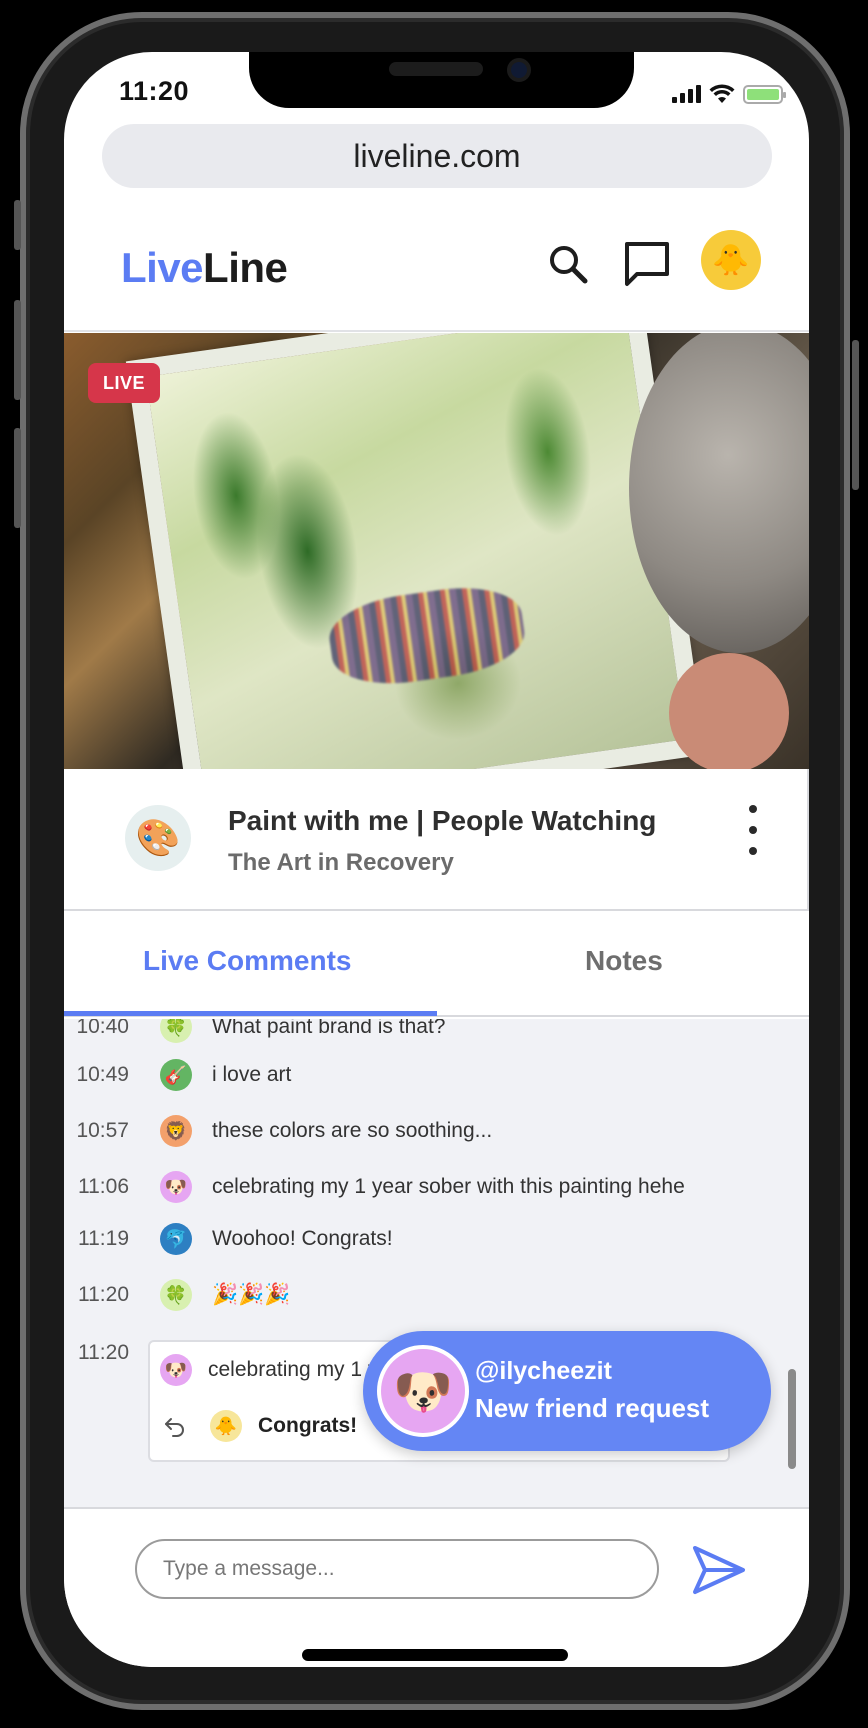 The height and width of the screenshot is (1728, 868). I want to click on comment-text: 🎉🎉🎉, so click(251, 1294).